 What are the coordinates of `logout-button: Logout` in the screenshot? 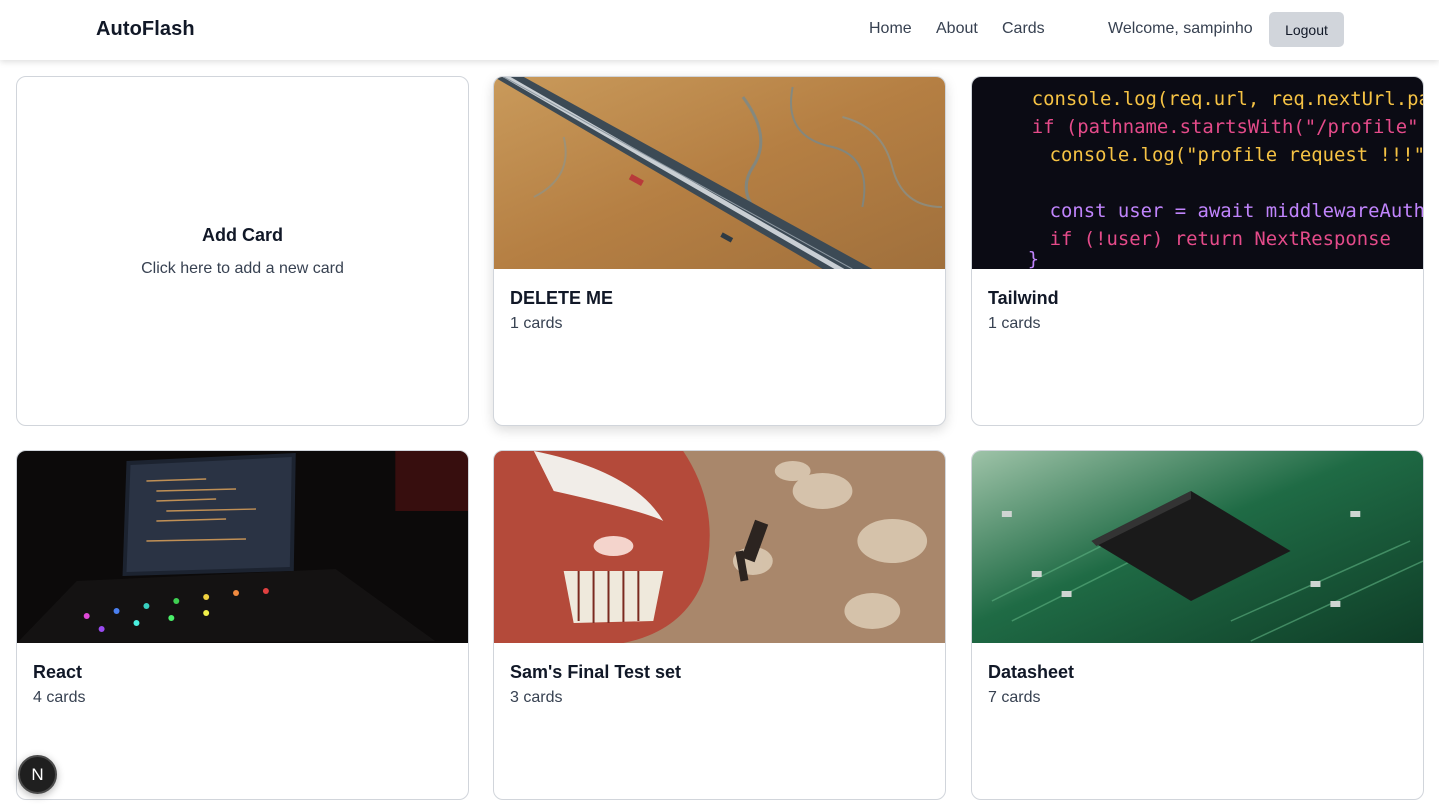 It's located at (1306, 29).